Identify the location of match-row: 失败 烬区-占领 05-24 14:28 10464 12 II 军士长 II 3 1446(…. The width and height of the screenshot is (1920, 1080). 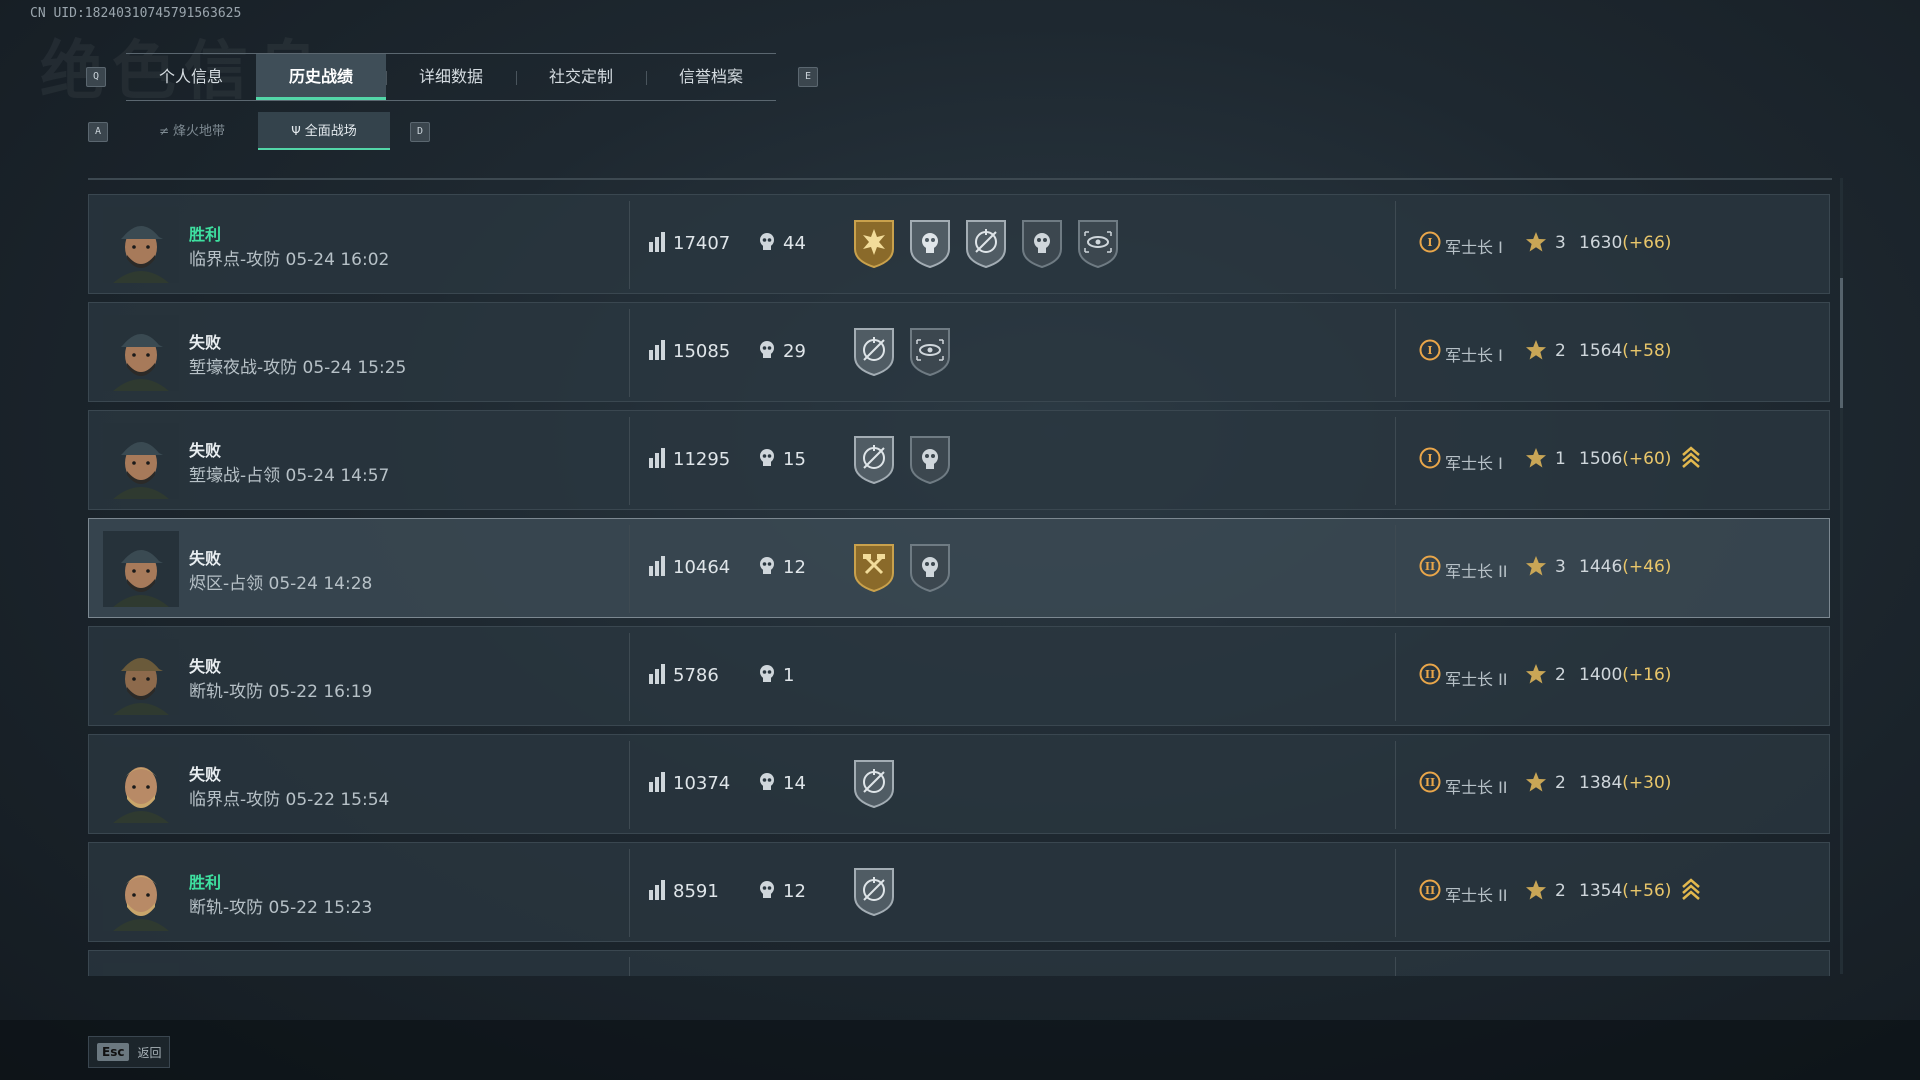
(959, 568).